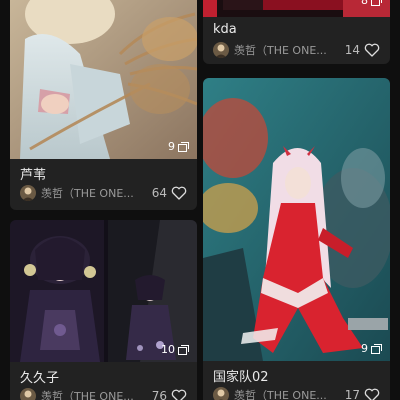 The image size is (400, 400). Describe the element at coordinates (159, 394) in the screenshot. I see `like-count: 76` at that location.